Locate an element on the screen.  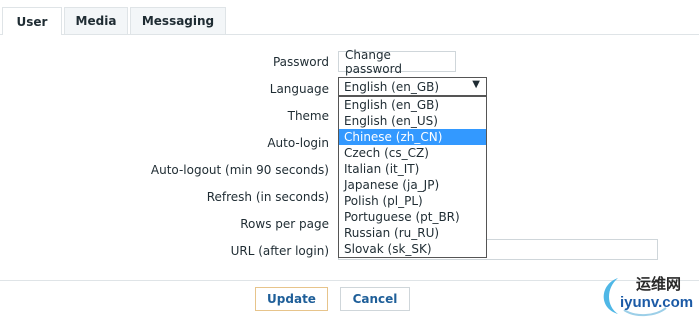
language-select: English (en_GB) ▼ is located at coordinates (412, 86).